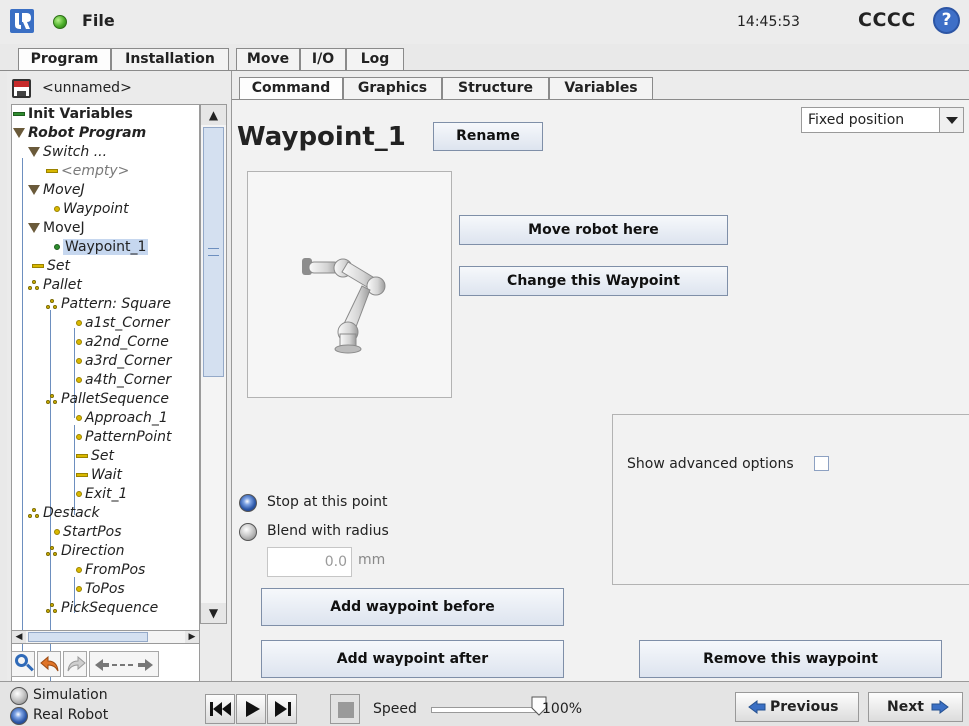  I want to click on scroll-up-arrow-icon: ▲, so click(213, 115).